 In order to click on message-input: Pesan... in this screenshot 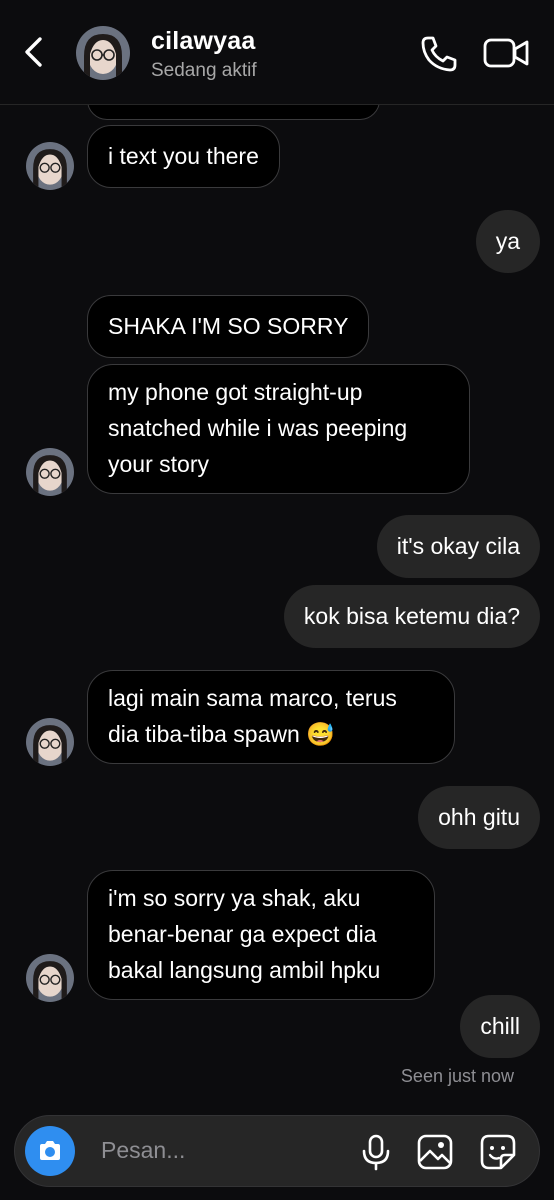, I will do `click(143, 1150)`.